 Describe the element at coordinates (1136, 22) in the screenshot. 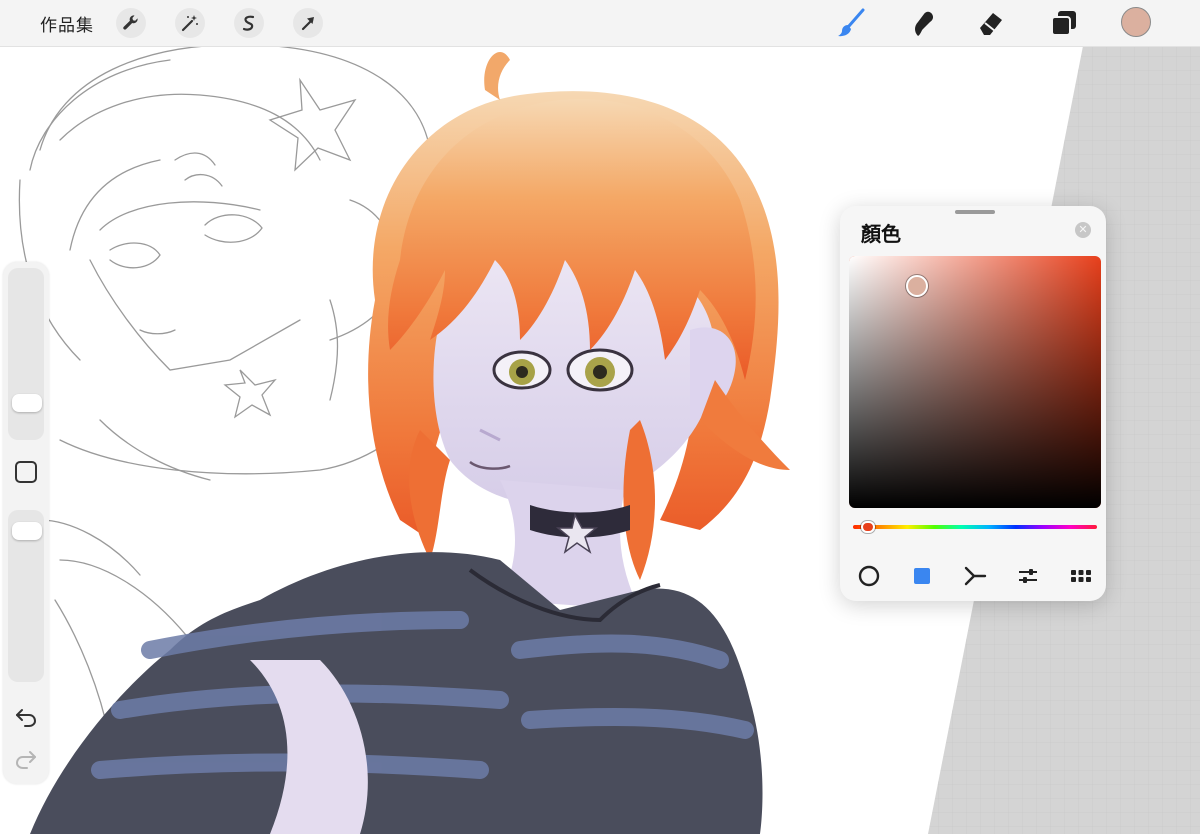

I see `color-swatch-button` at that location.